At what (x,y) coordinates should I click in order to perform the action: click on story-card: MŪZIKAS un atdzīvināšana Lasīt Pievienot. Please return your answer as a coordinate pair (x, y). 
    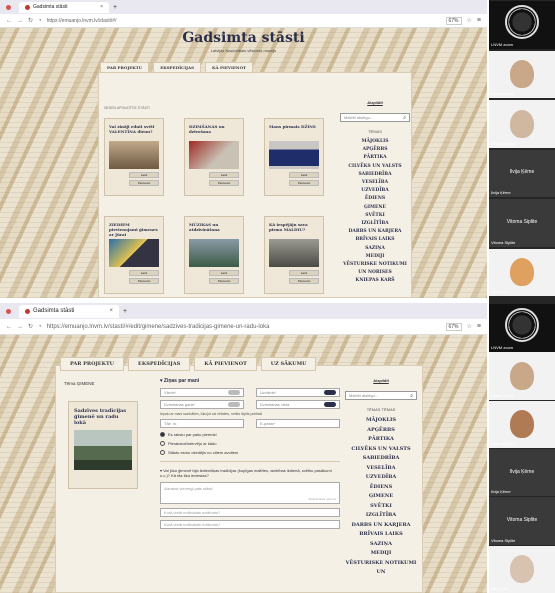
    Looking at the image, I should click on (214, 255).